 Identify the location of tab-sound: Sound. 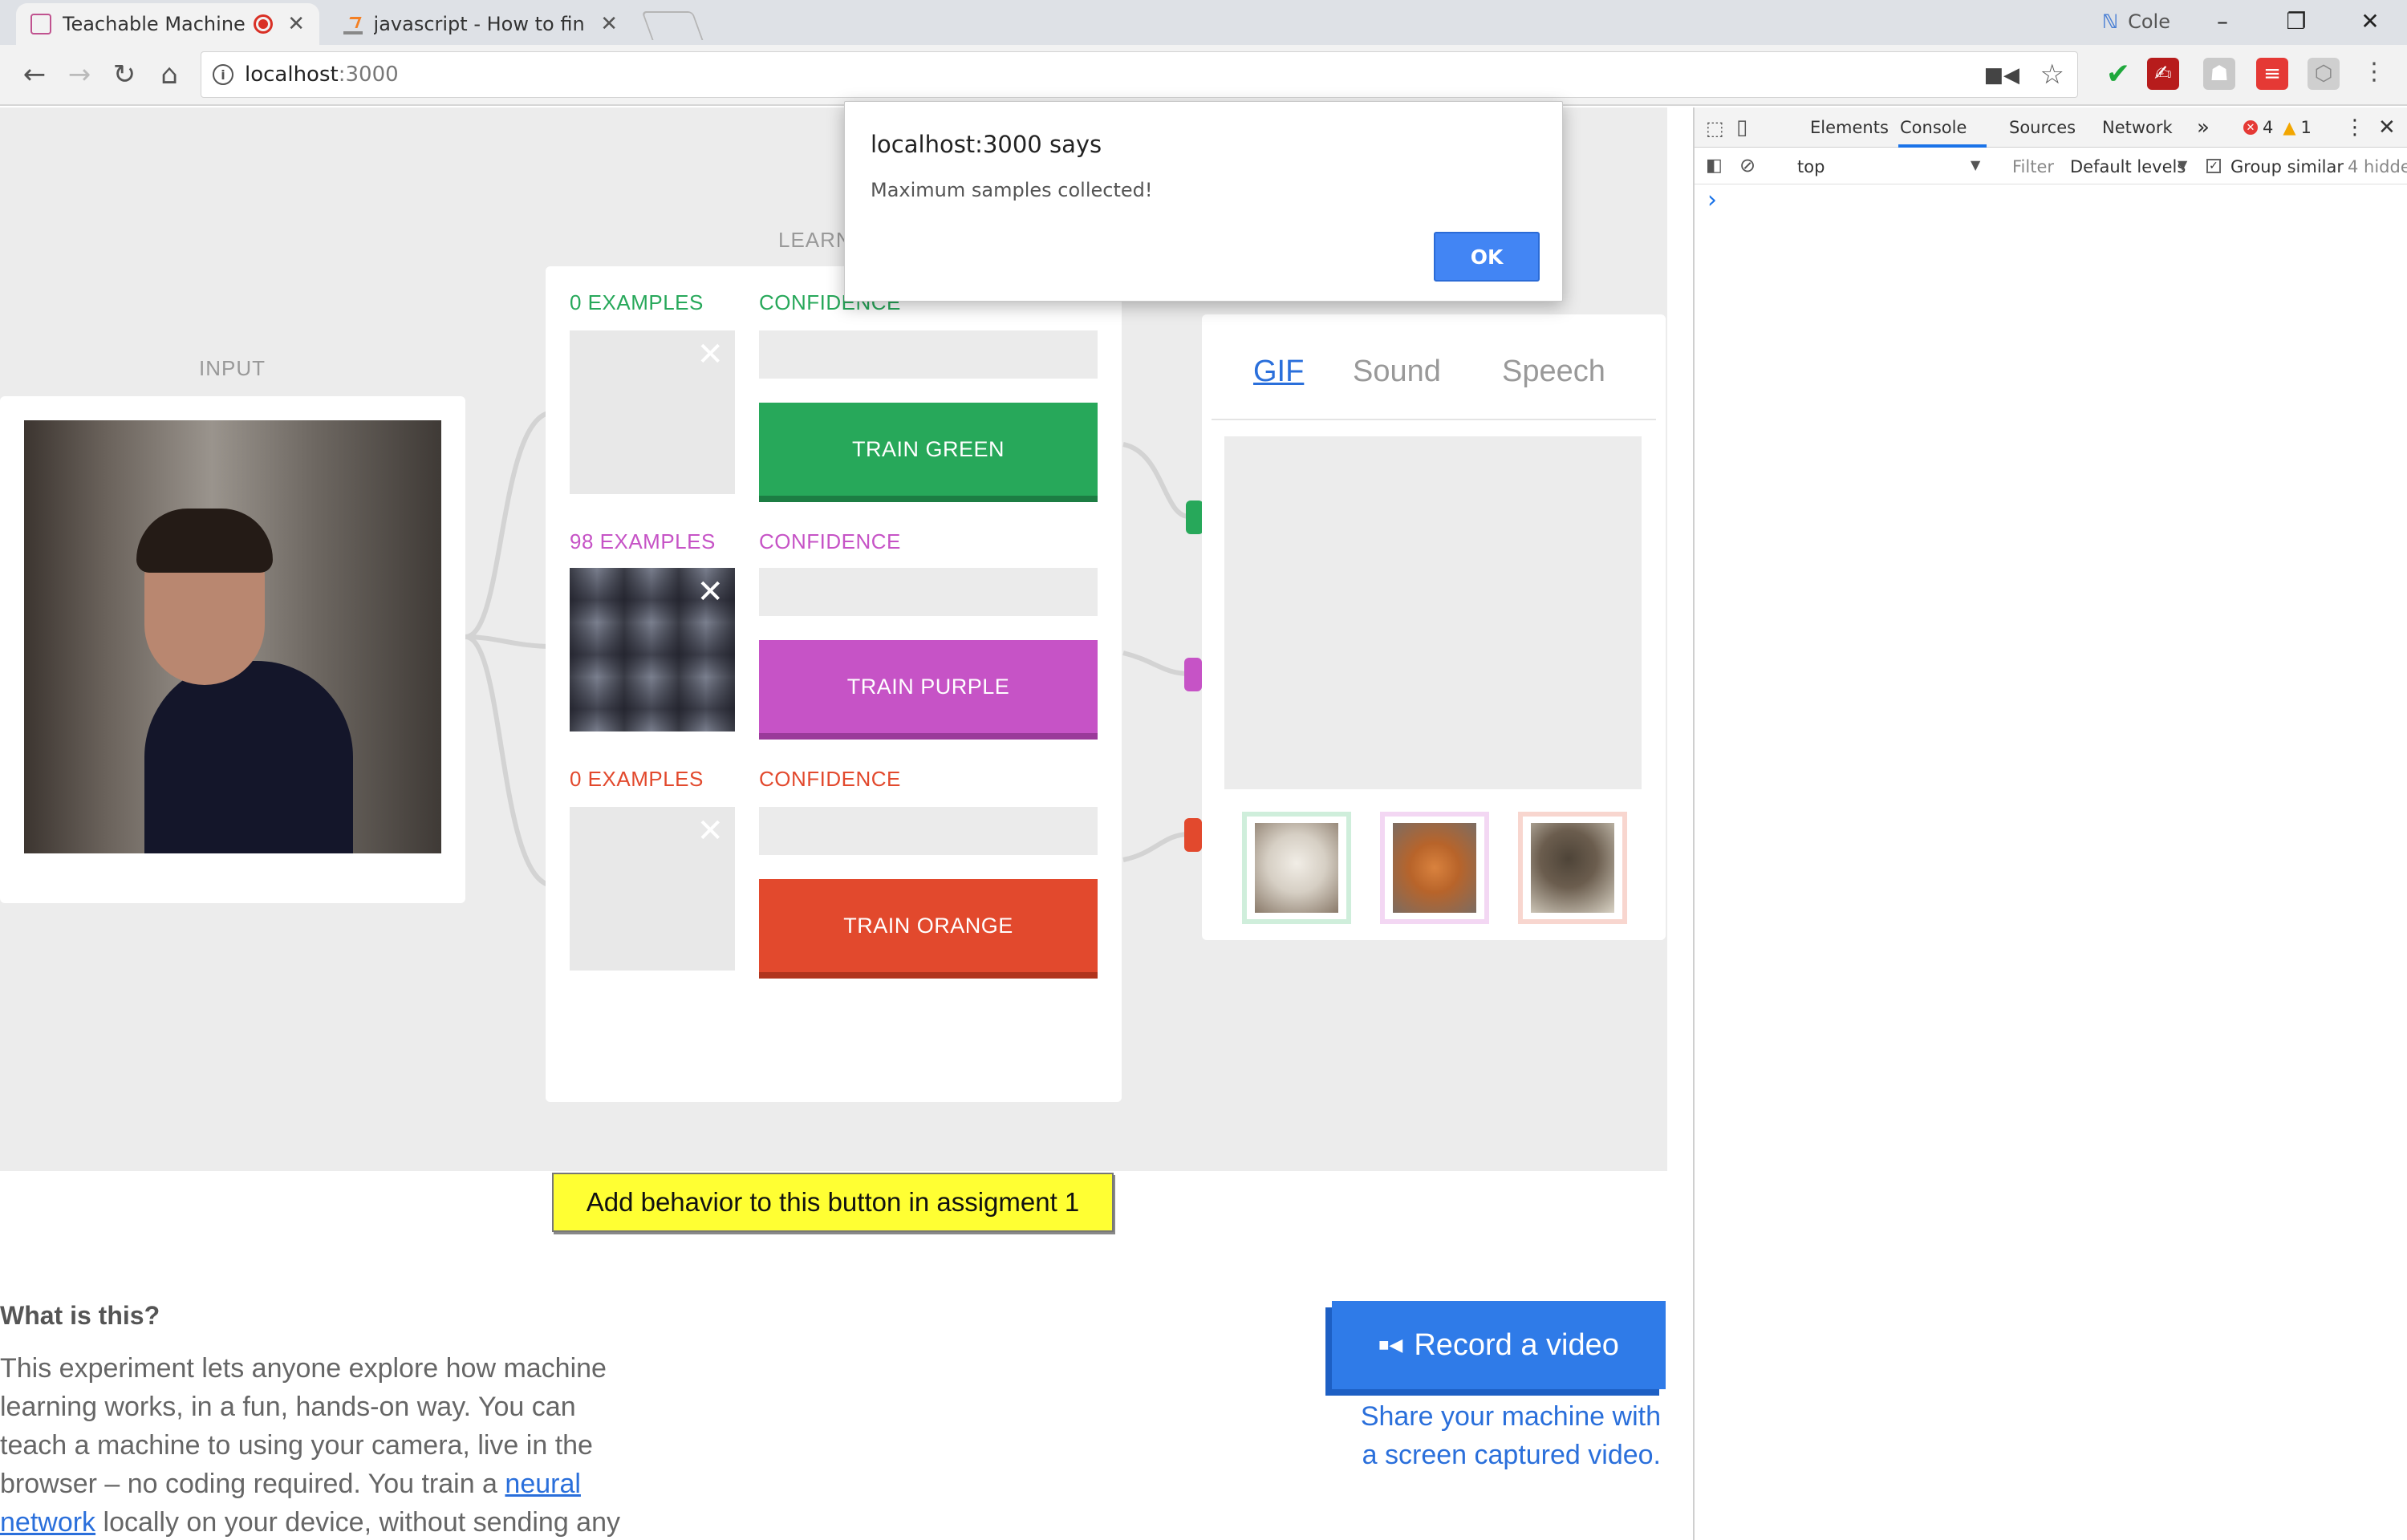
(1397, 372).